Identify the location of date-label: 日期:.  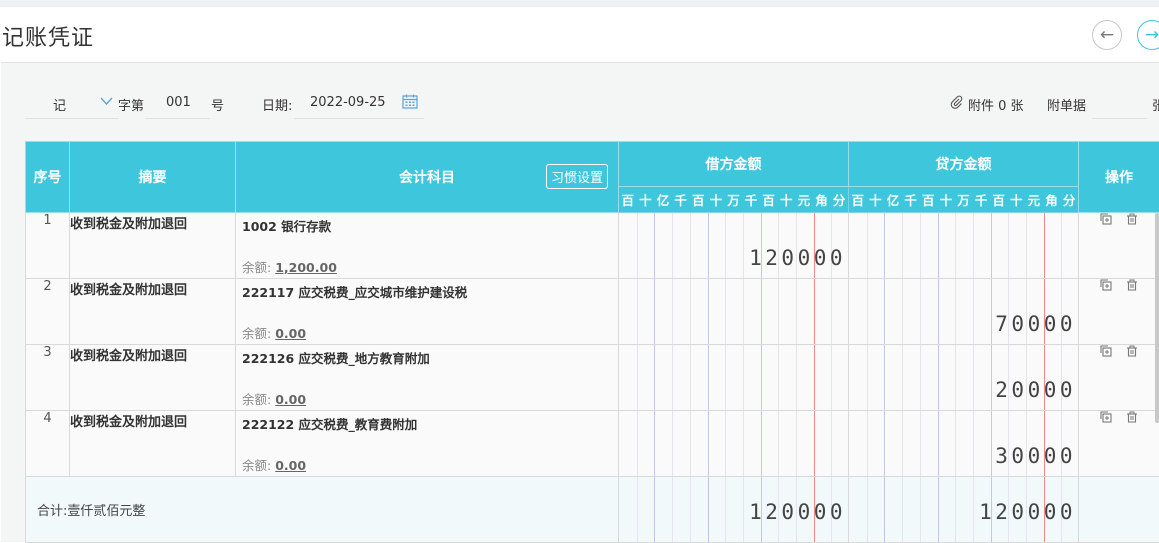
(277, 104).